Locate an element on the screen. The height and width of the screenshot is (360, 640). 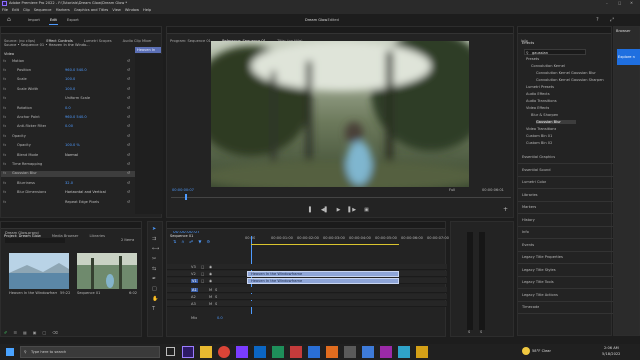
effects-tree-item: Convolution Kernel Gaussian Sharpen is located at coordinates (570, 80).